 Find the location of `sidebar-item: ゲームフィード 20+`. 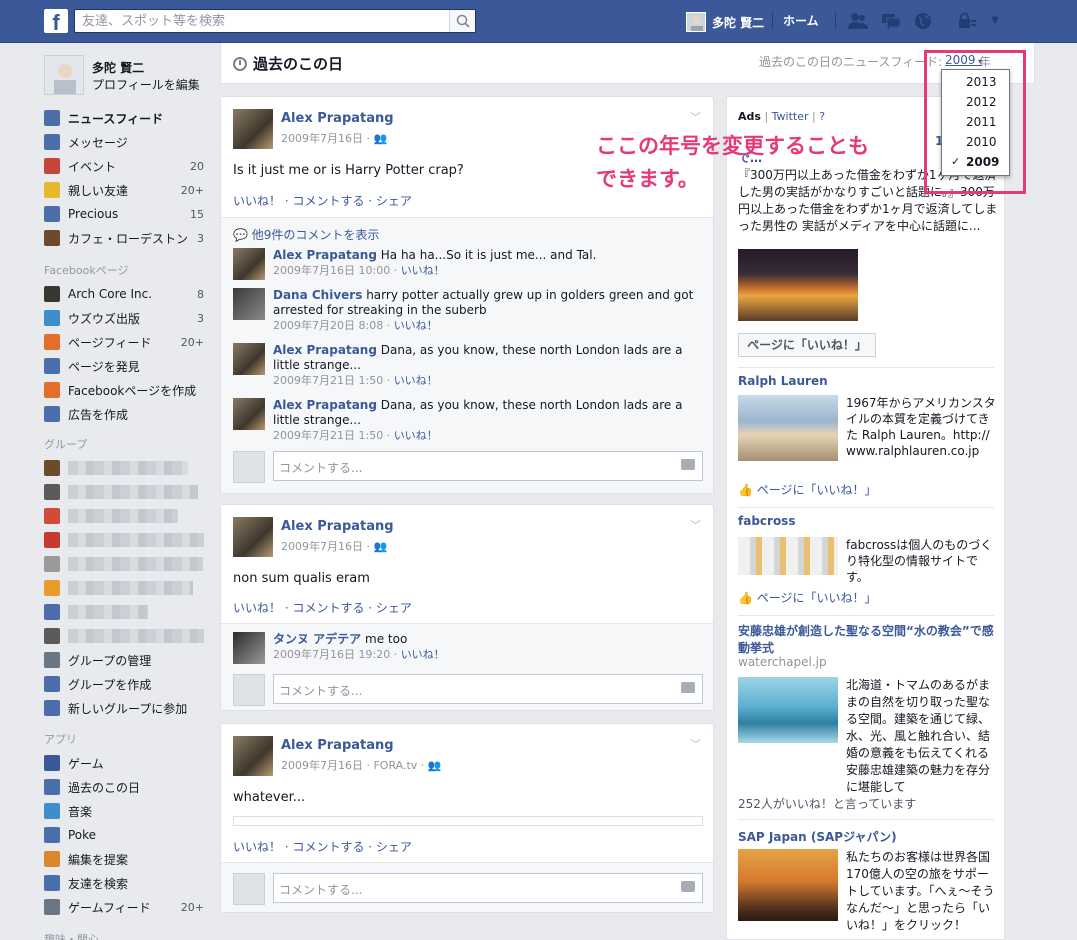

sidebar-item: ゲームフィード 20+ is located at coordinates (124, 907).